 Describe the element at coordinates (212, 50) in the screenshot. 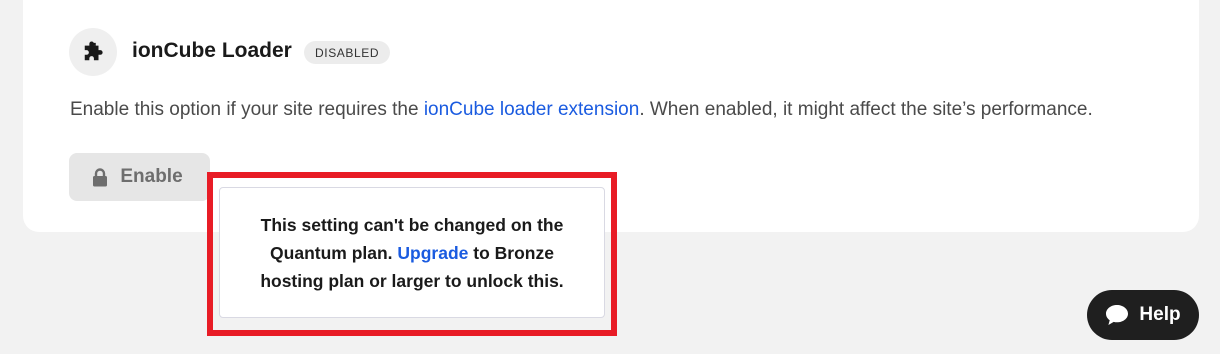

I see `extension-title: ionCube Loader` at that location.